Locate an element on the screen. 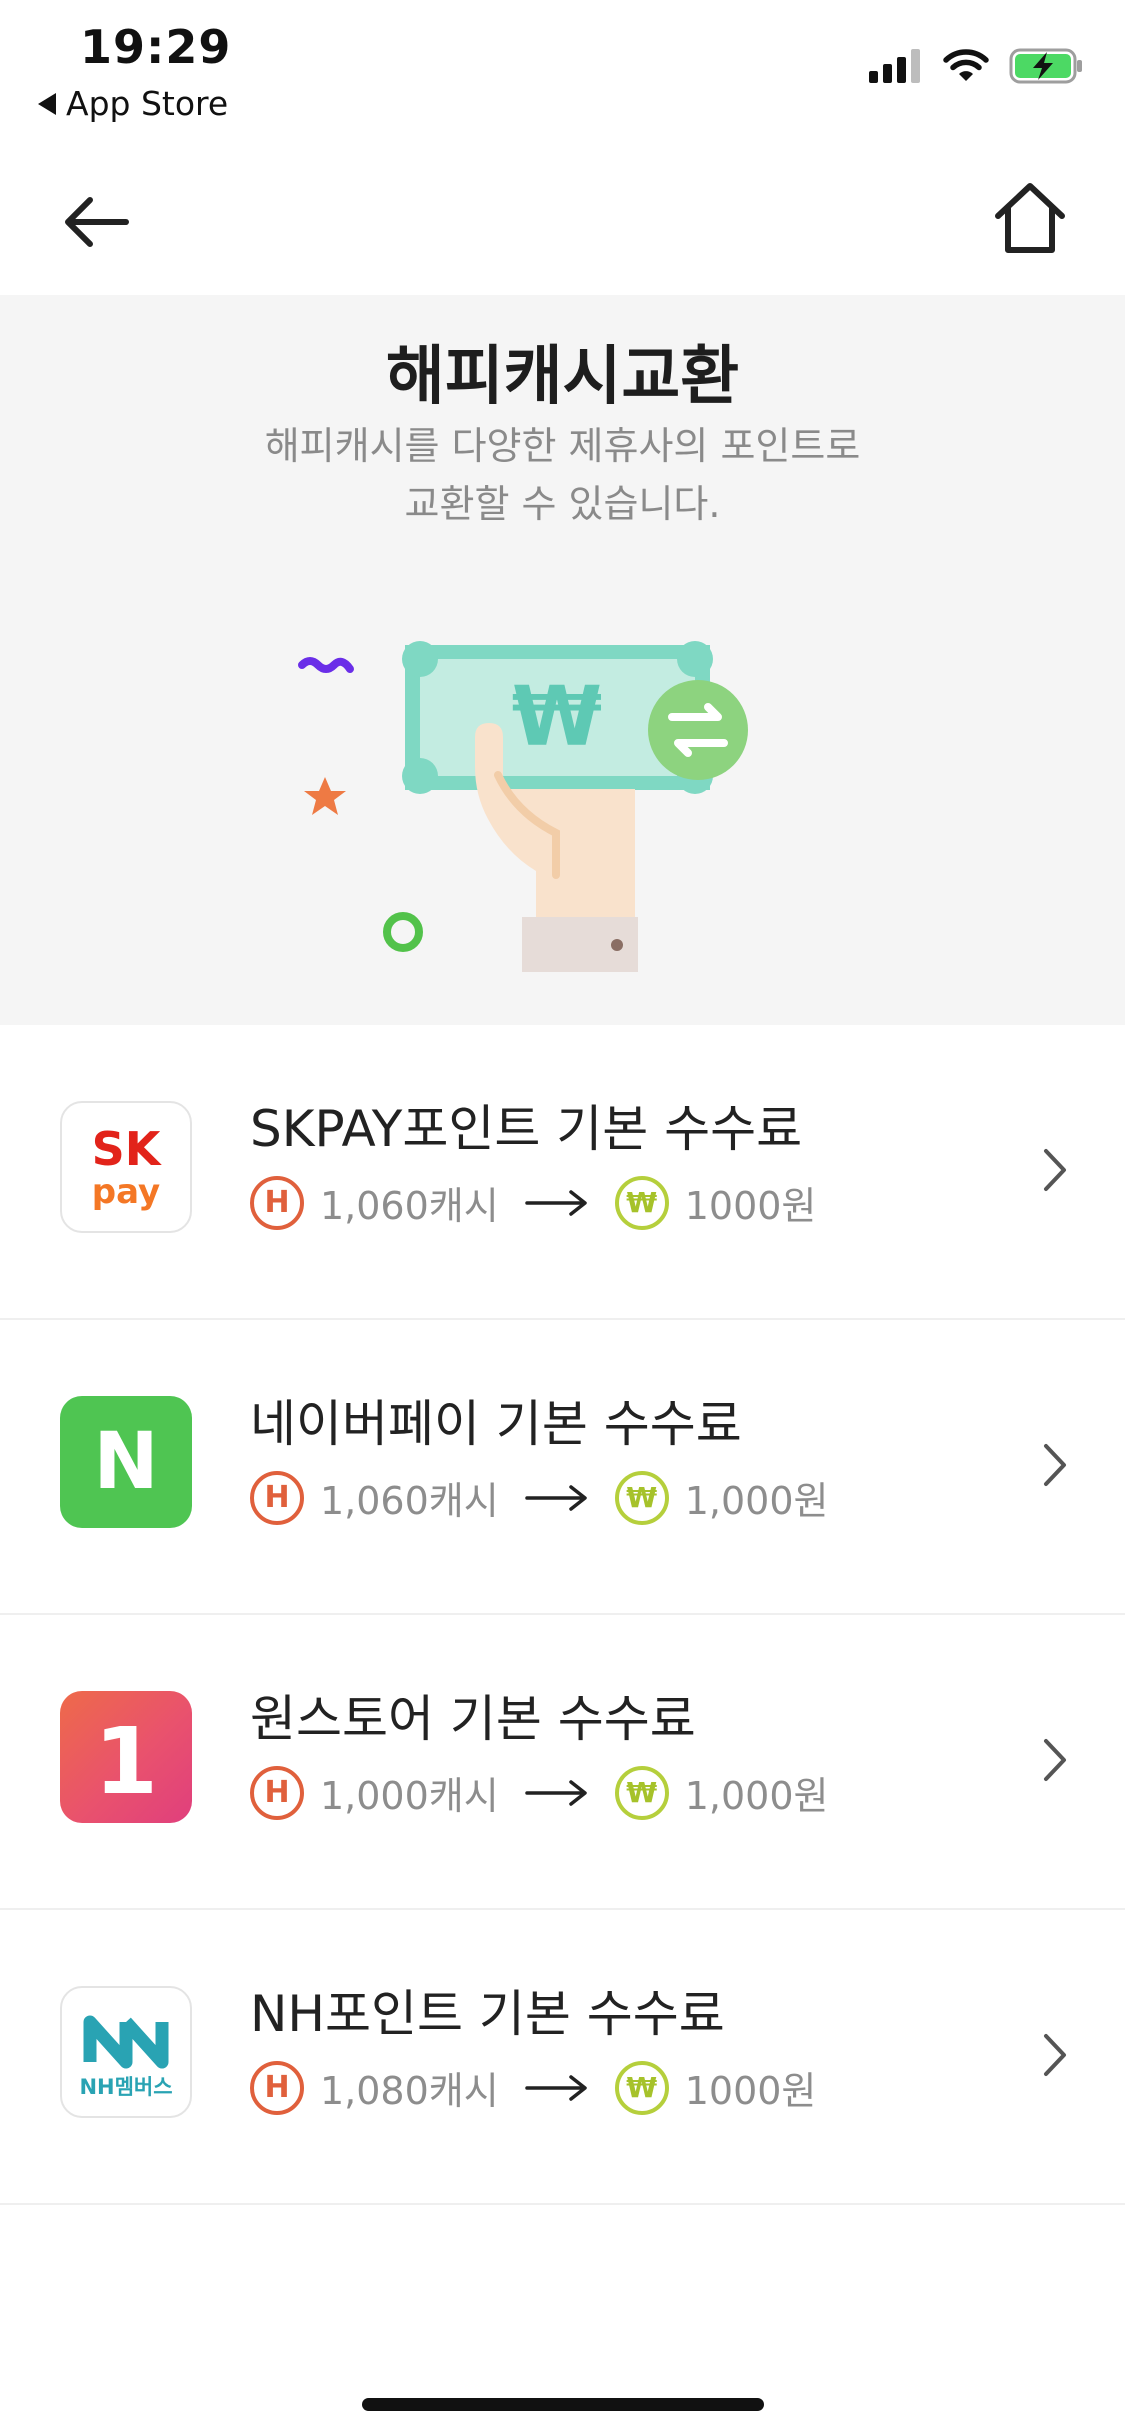 Image resolution: width=1125 pixels, height=2436 pixels. home-icon is located at coordinates (1030, 218).